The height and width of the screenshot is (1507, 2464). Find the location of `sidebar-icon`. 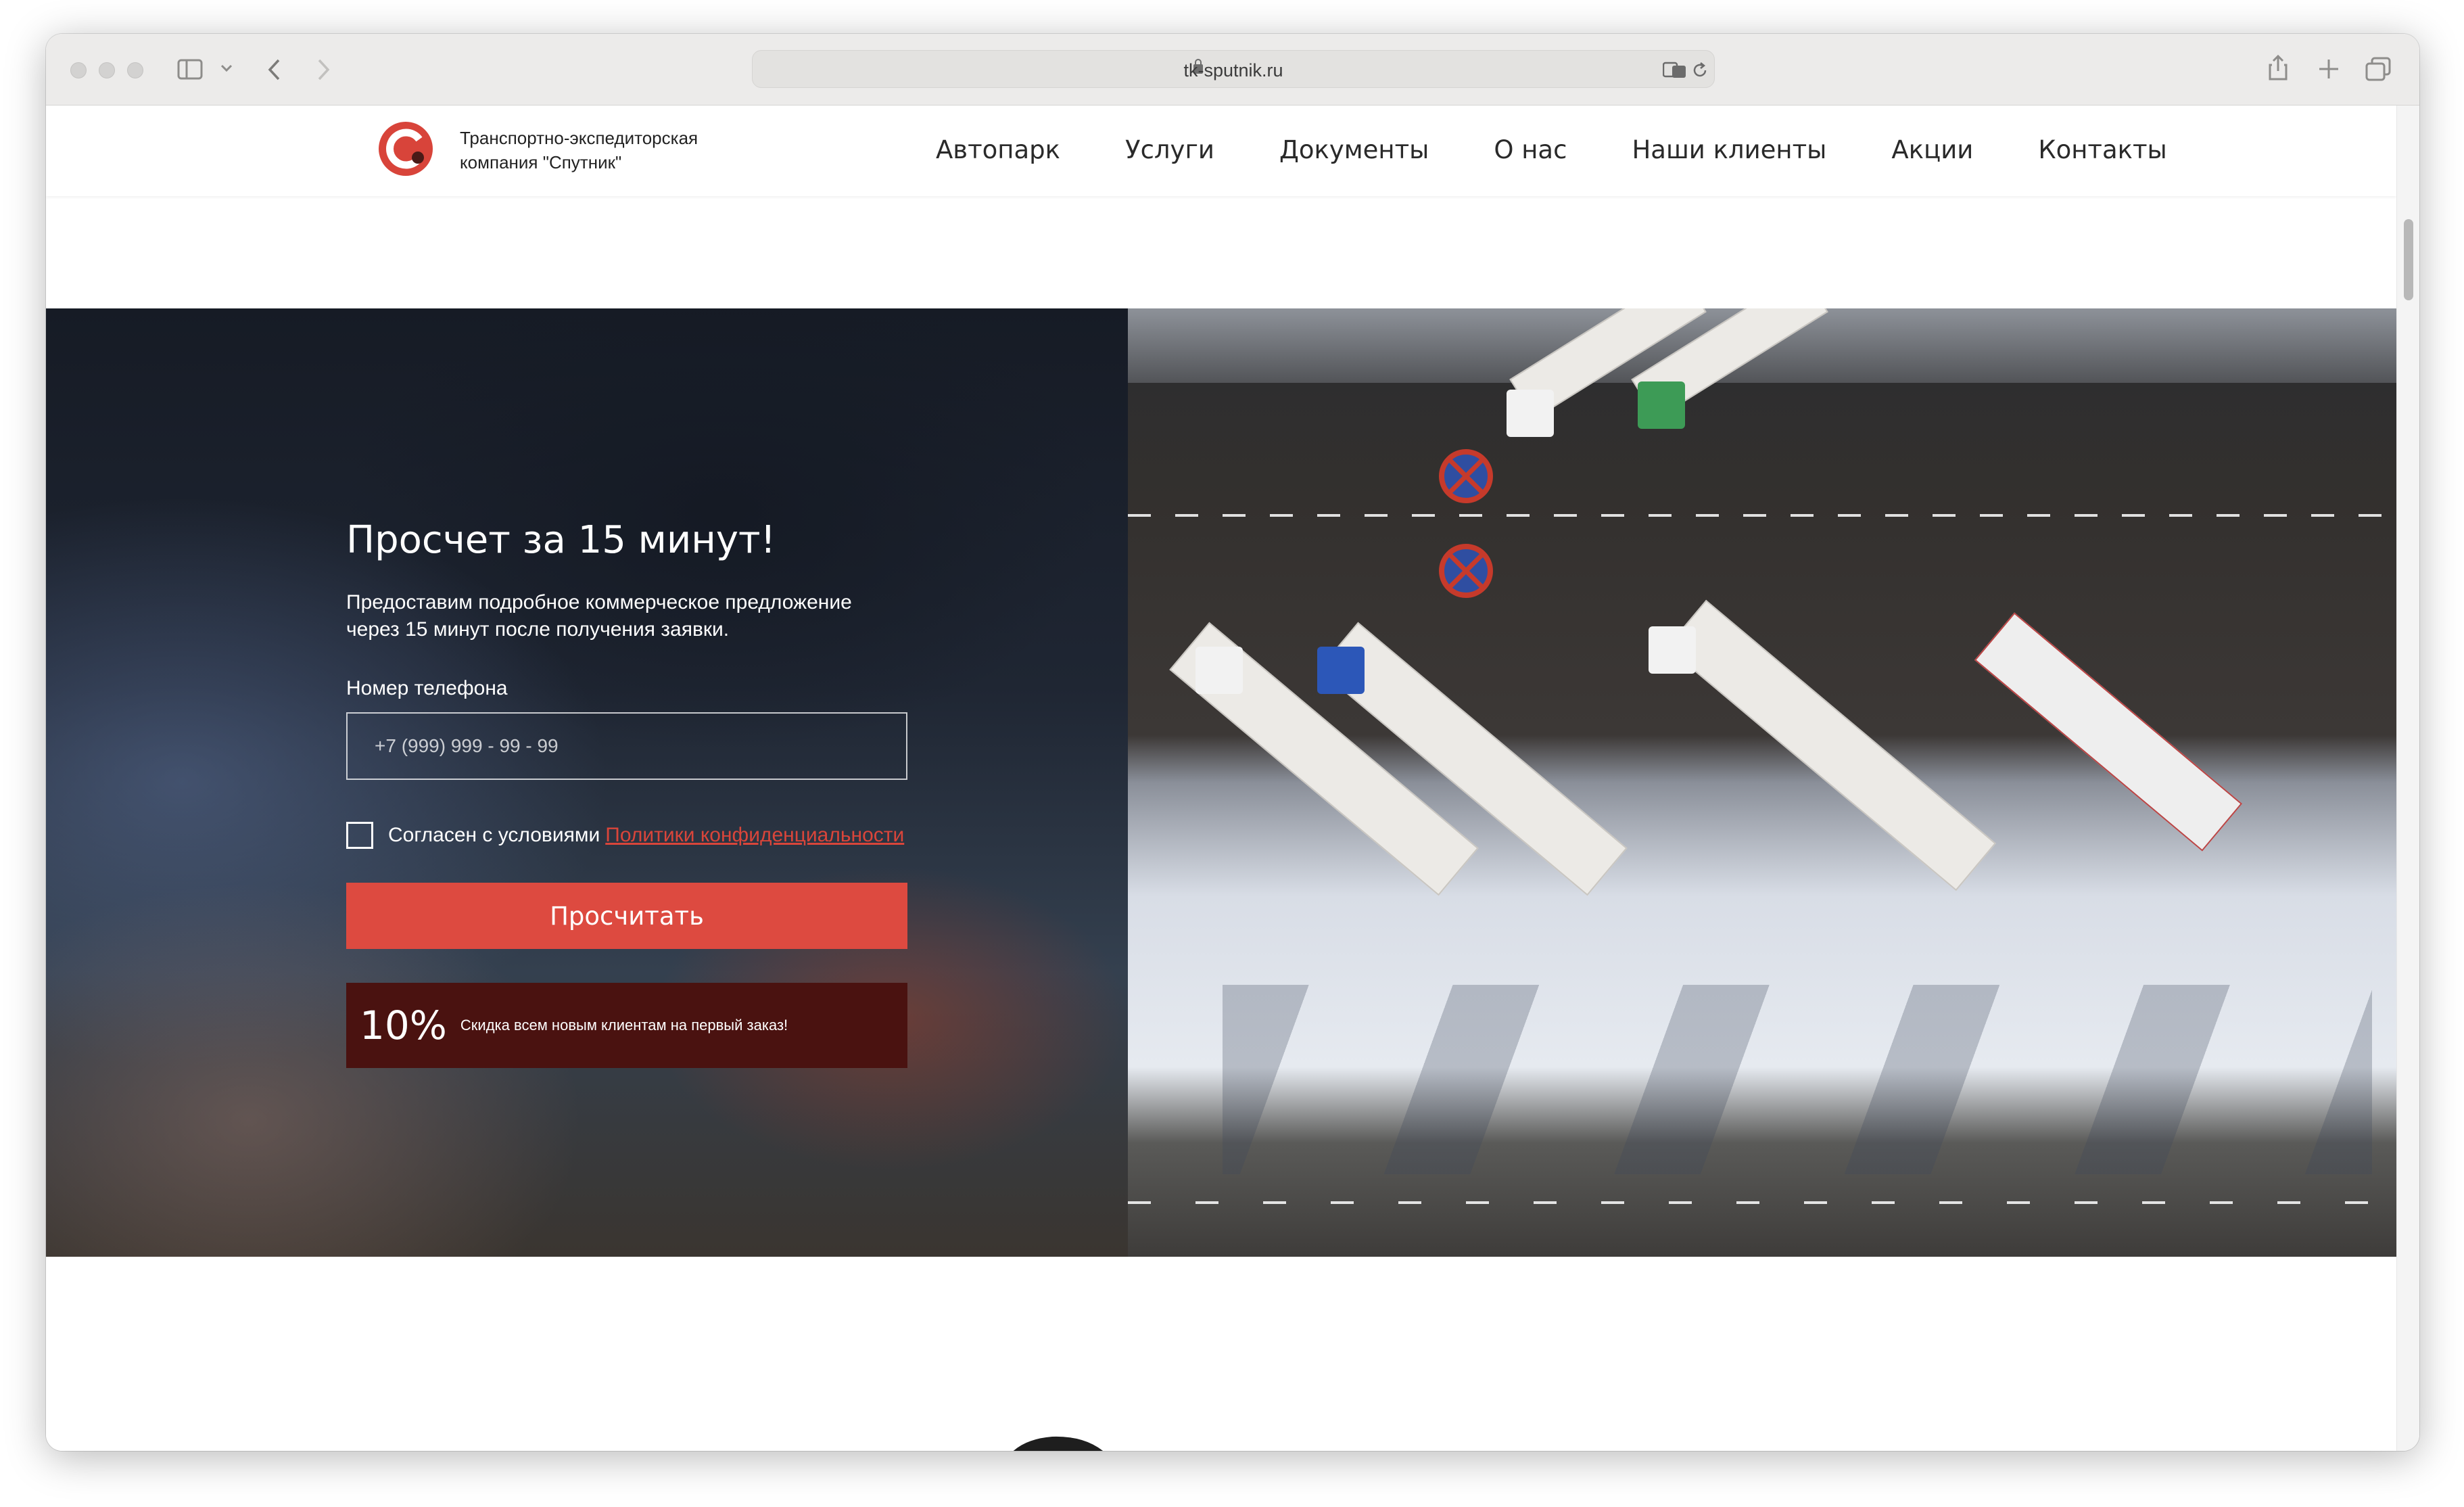

sidebar-icon is located at coordinates (191, 69).